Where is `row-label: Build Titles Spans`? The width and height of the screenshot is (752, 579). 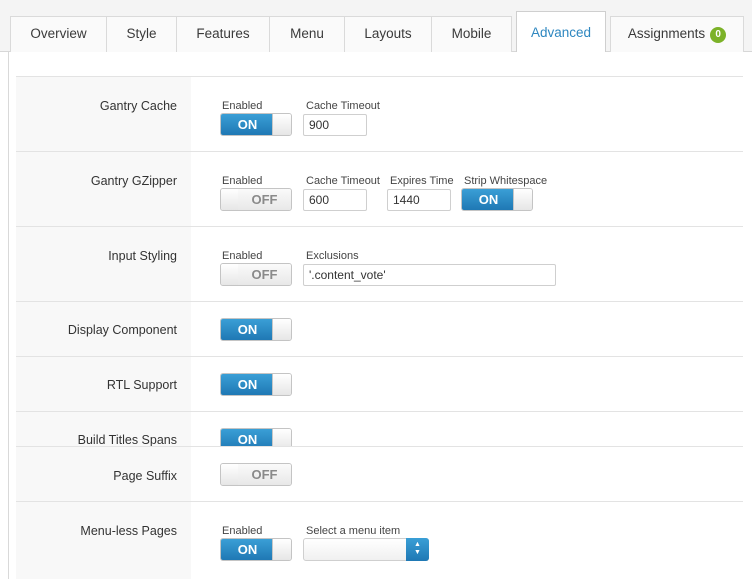 row-label: Build Titles Spans is located at coordinates (103, 429).